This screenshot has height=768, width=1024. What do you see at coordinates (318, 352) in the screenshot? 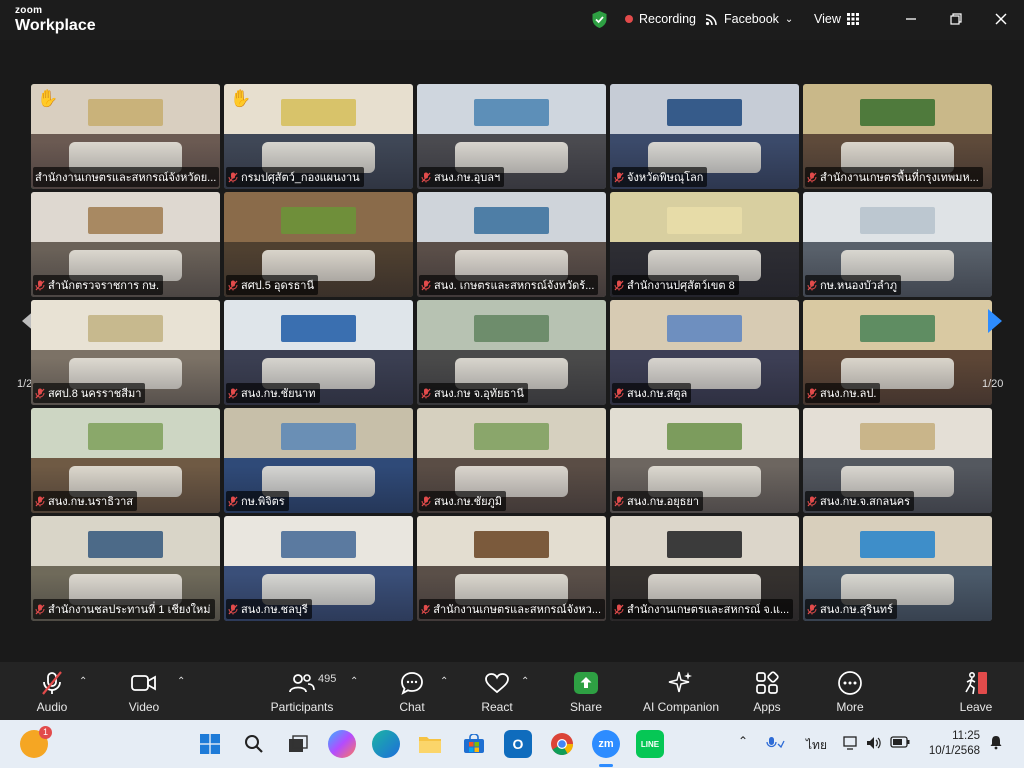
I see `participant-video-tile: สนง.กษ.ชัยนาท` at bounding box center [318, 352].